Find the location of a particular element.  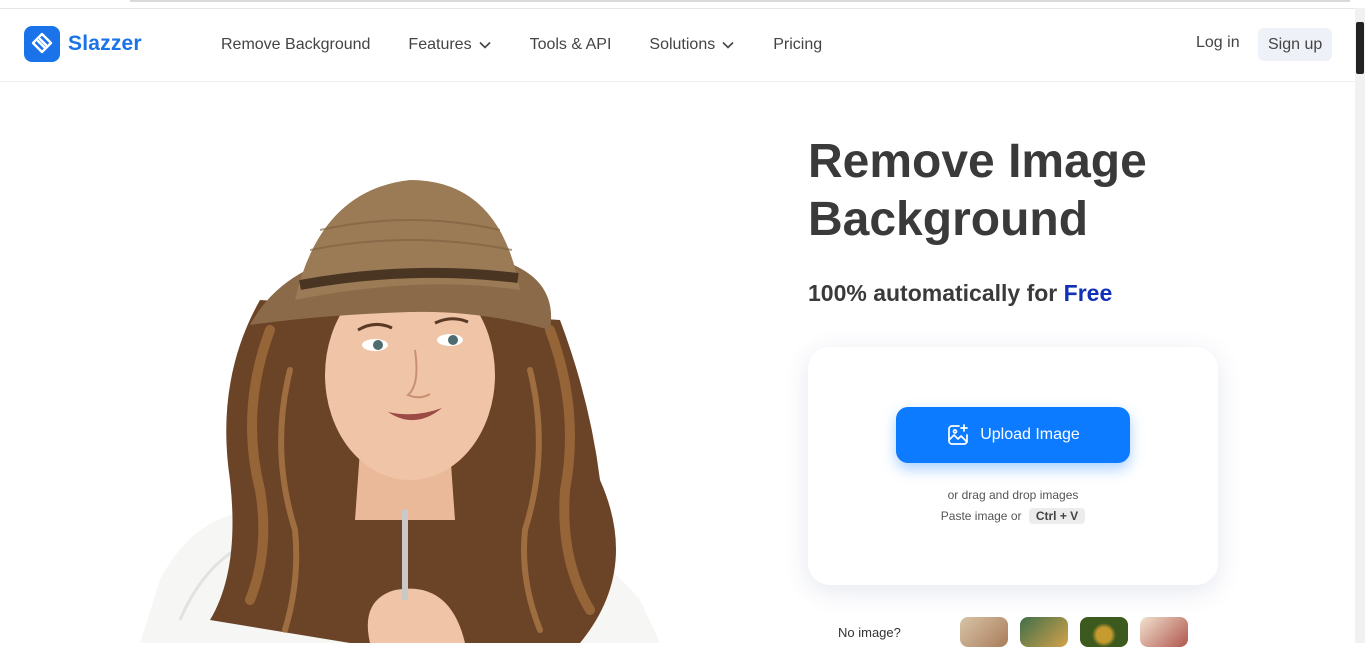

paste-hint-text: Paste image or is located at coordinates (981, 516).